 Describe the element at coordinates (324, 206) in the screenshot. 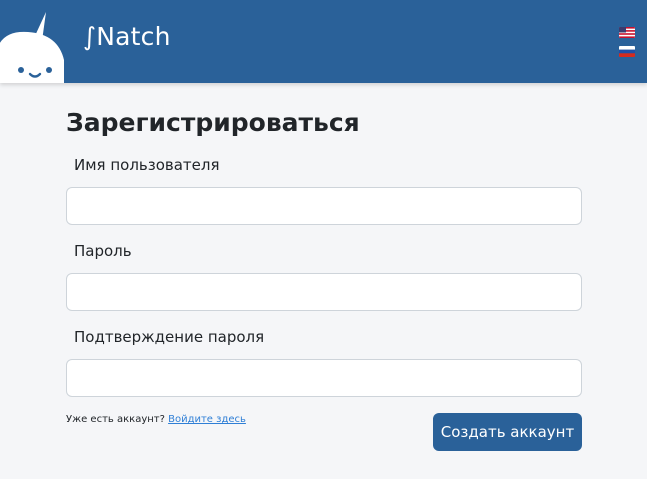

I see `username-input` at that location.